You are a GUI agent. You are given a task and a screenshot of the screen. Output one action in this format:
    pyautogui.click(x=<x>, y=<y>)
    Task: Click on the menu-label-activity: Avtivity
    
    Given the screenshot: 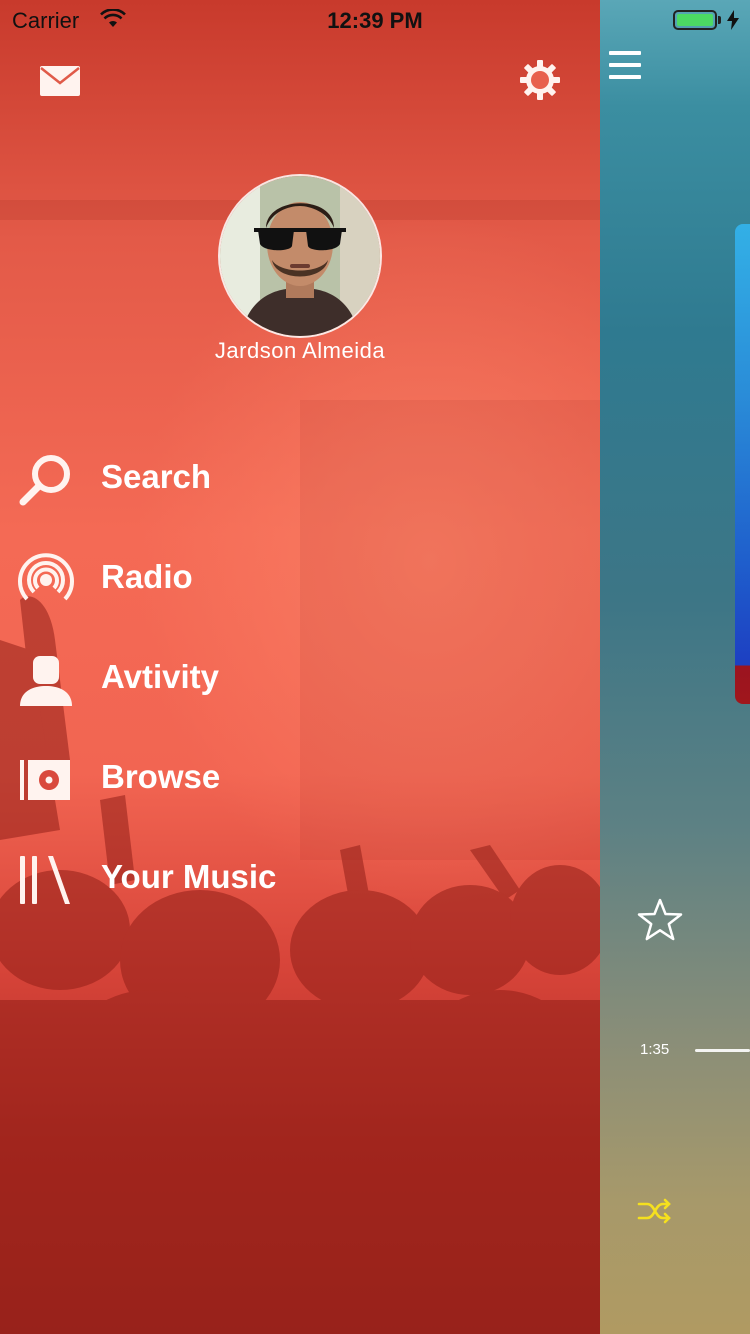 What is the action you would take?
    pyautogui.click(x=160, y=676)
    